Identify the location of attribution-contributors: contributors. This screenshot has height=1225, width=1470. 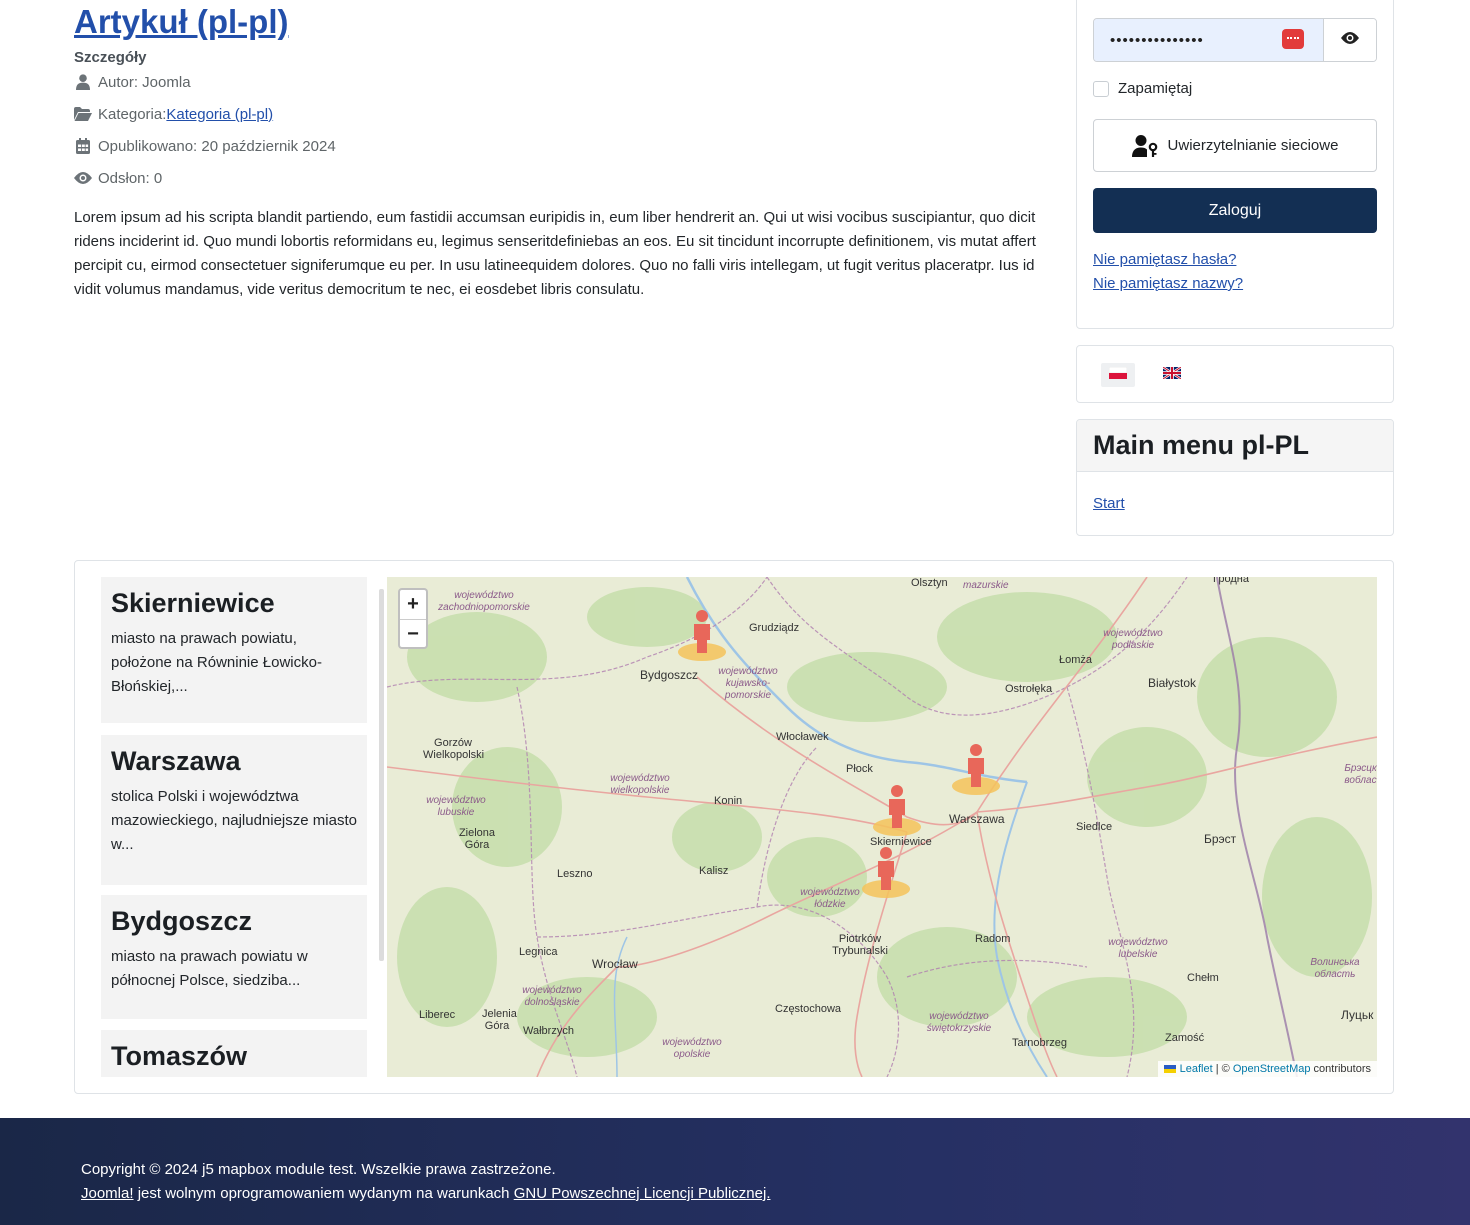
(1340, 1069).